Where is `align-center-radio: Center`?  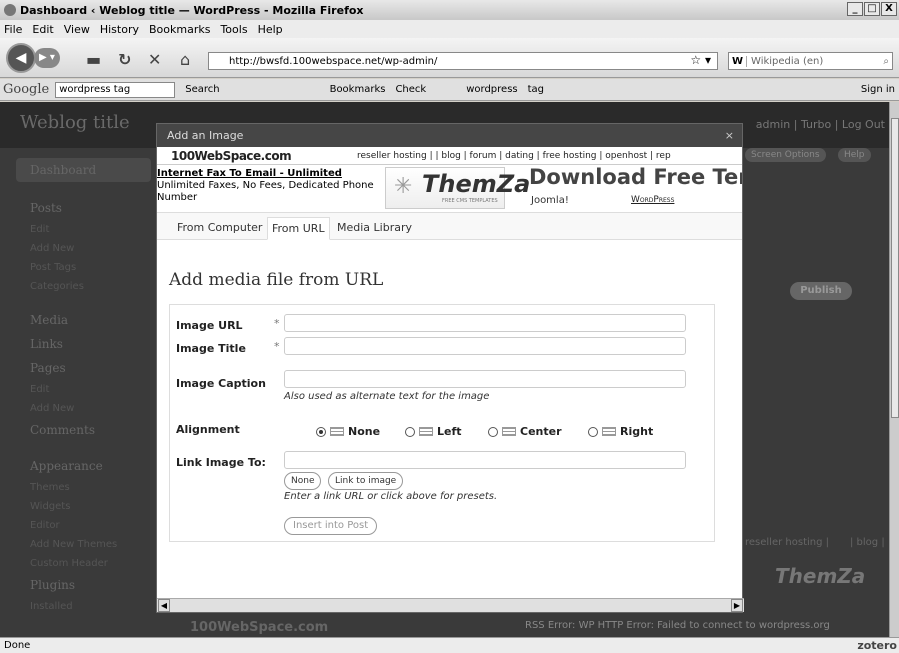 align-center-radio: Center is located at coordinates (525, 431).